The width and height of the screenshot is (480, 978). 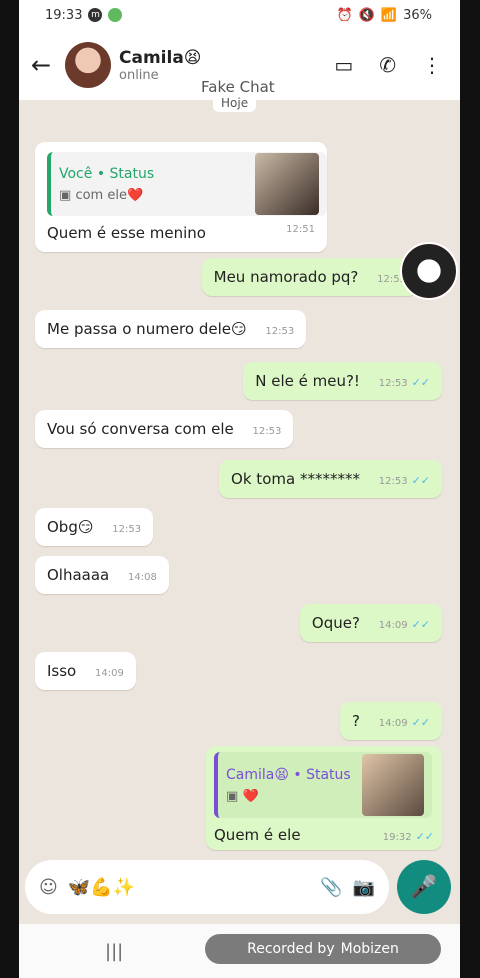 I want to click on quoted-title: Camila😫 • Status, so click(x=288, y=774).